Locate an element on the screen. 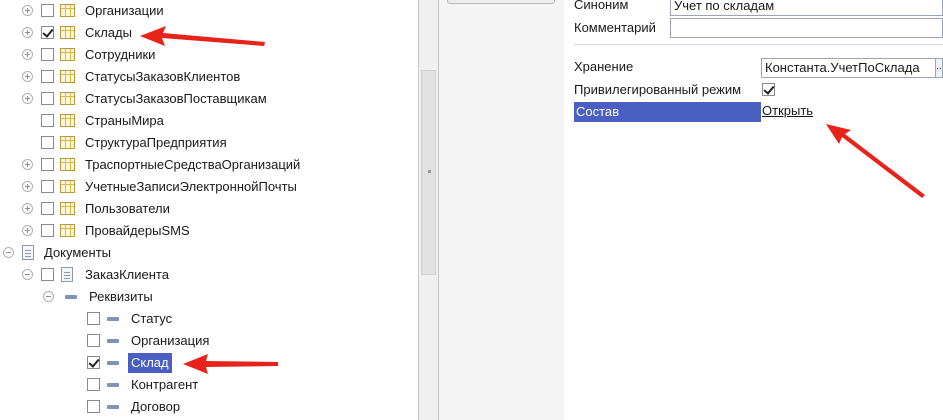 The image size is (943, 420). tree-item-label: СтатусыЗаказовКлиентов is located at coordinates (163, 76).